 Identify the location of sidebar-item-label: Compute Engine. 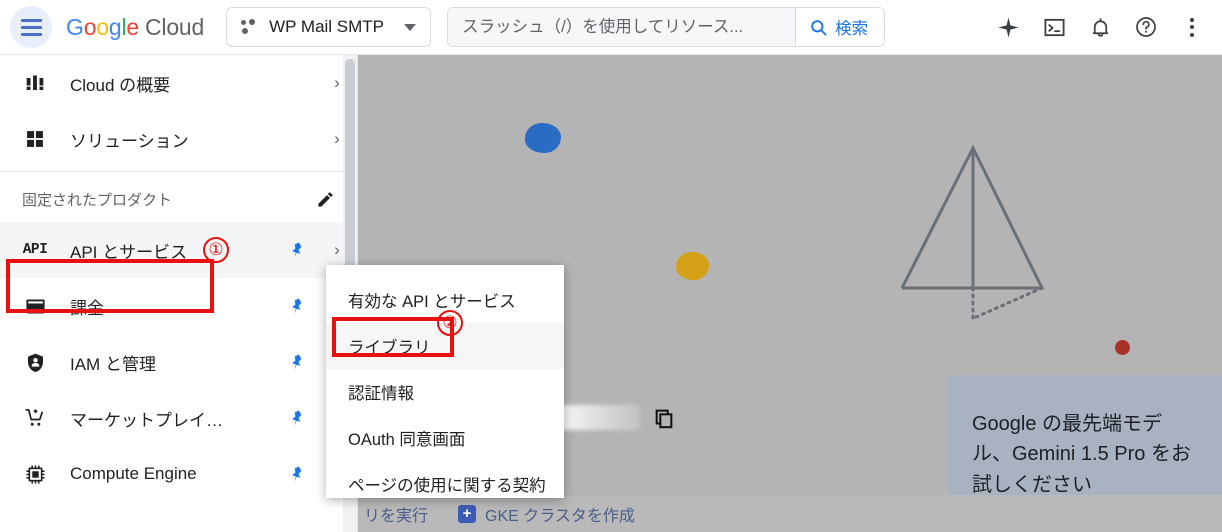
(133, 473).